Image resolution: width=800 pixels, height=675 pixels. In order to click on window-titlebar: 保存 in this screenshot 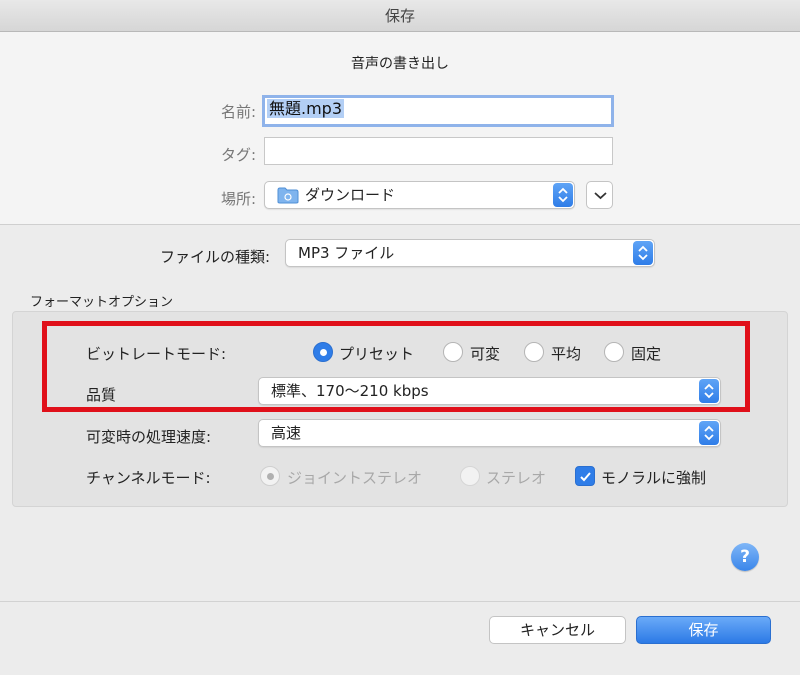, I will do `click(400, 16)`.